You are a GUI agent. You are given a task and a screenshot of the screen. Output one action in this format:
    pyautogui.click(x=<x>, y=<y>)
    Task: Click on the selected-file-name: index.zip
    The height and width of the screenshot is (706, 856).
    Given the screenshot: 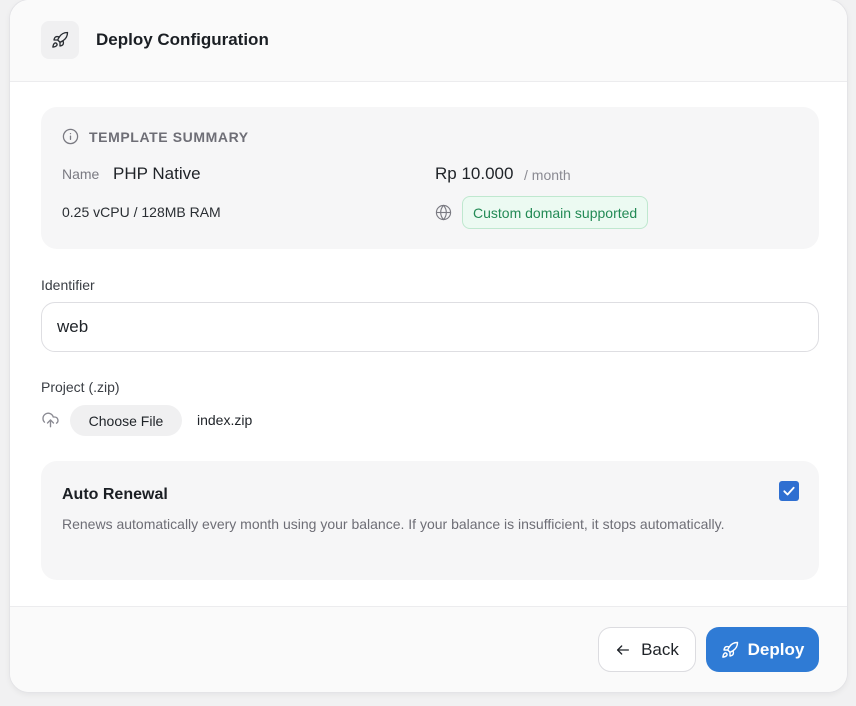 What is the action you would take?
    pyautogui.click(x=225, y=420)
    